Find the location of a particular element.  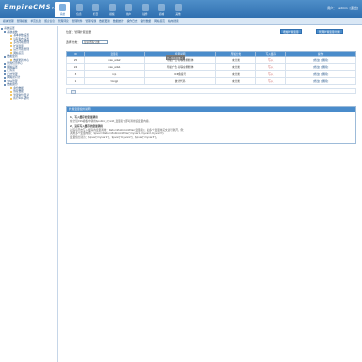

subnav-item: 模块管理 is located at coordinates (8, 21).